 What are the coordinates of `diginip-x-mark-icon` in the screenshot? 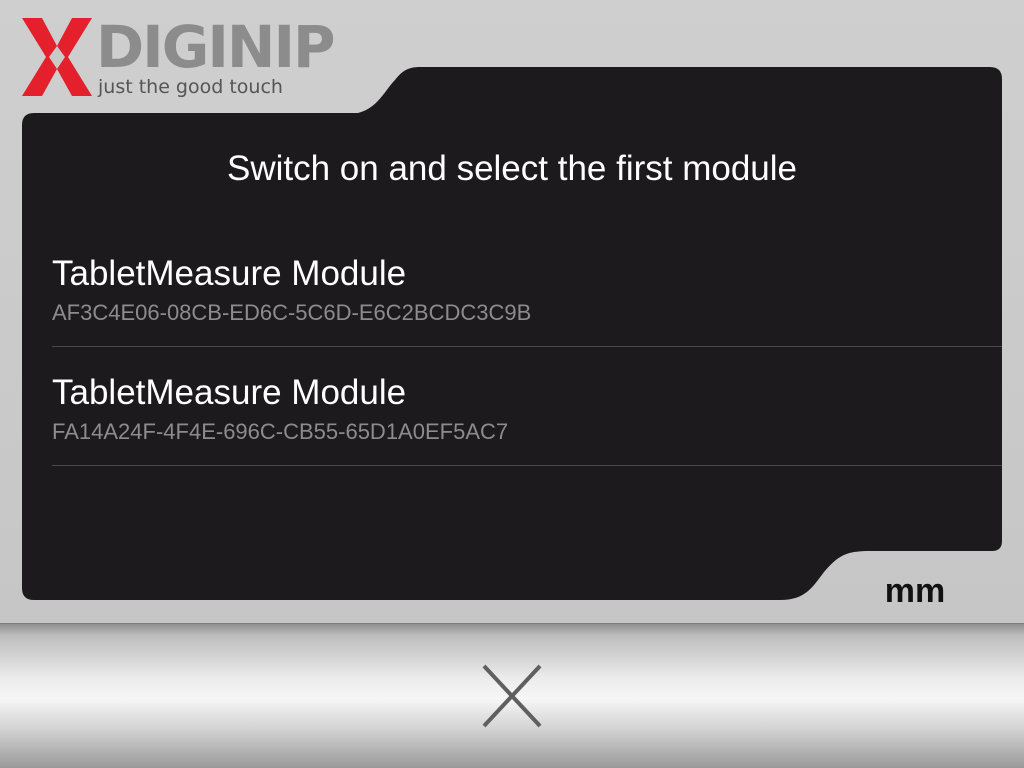 It's located at (57, 57).